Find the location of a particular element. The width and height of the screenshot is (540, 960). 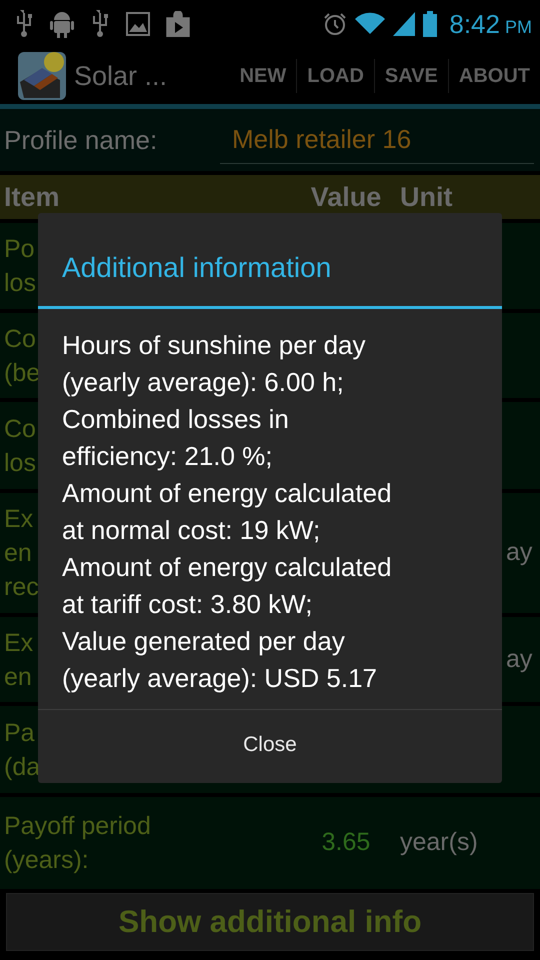

show-info-button: Show additional info is located at coordinates (270, 922).